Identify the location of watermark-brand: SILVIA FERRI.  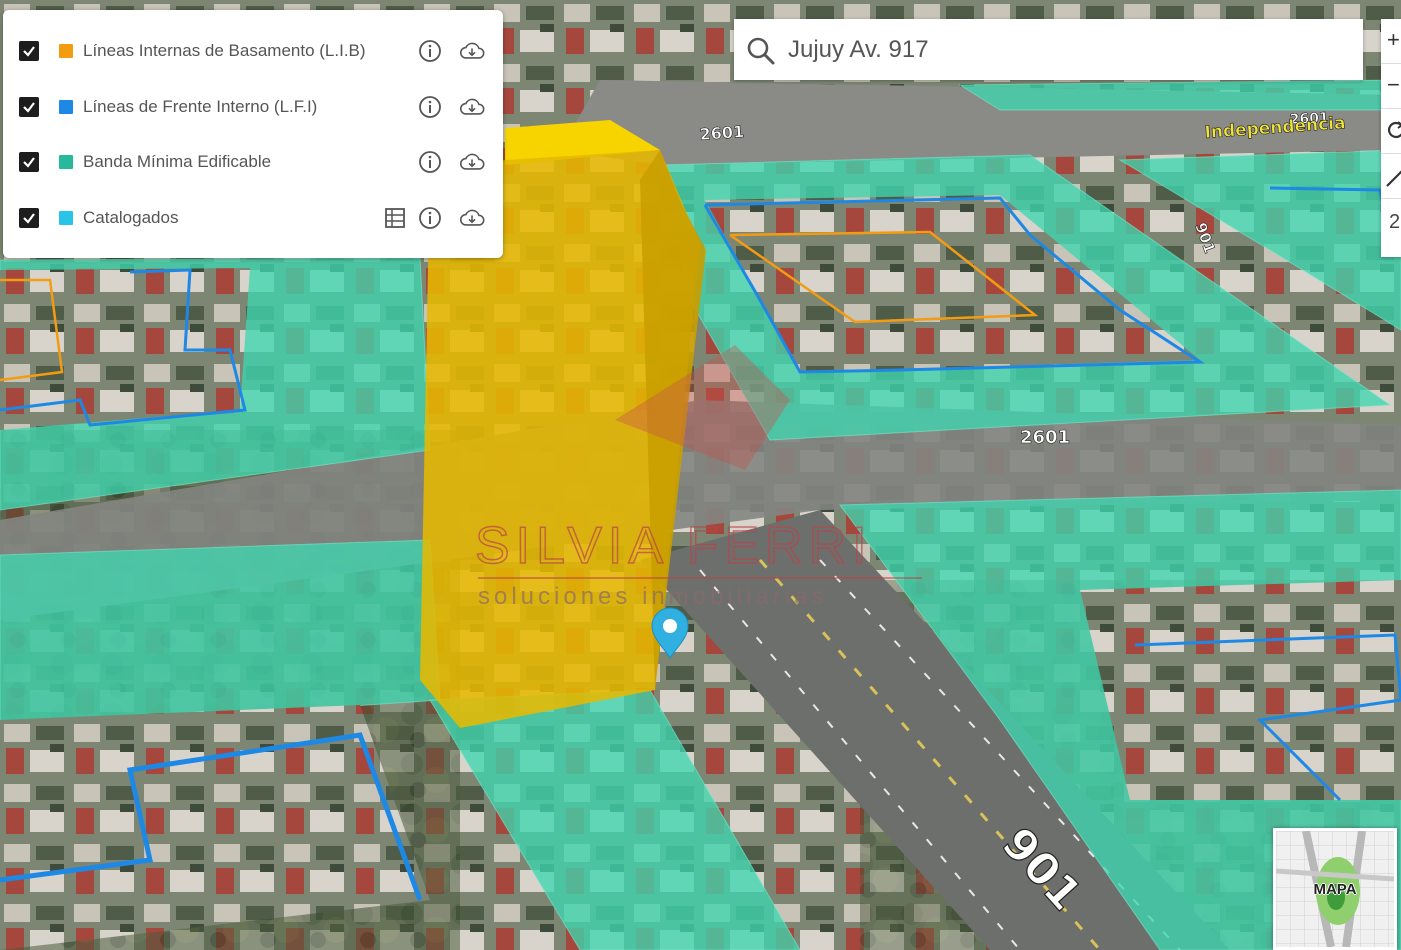
(674, 546).